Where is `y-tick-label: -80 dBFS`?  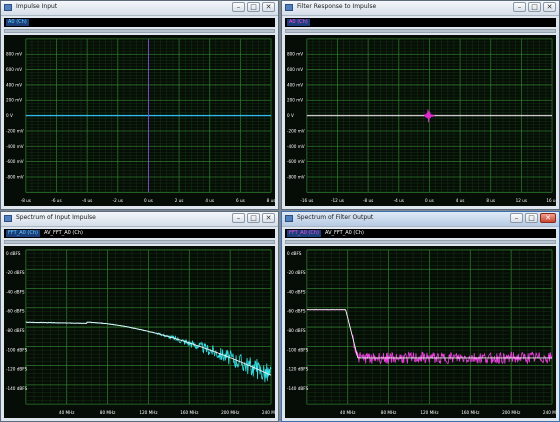 y-tick-label: -80 dBFS is located at coordinates (296, 330).